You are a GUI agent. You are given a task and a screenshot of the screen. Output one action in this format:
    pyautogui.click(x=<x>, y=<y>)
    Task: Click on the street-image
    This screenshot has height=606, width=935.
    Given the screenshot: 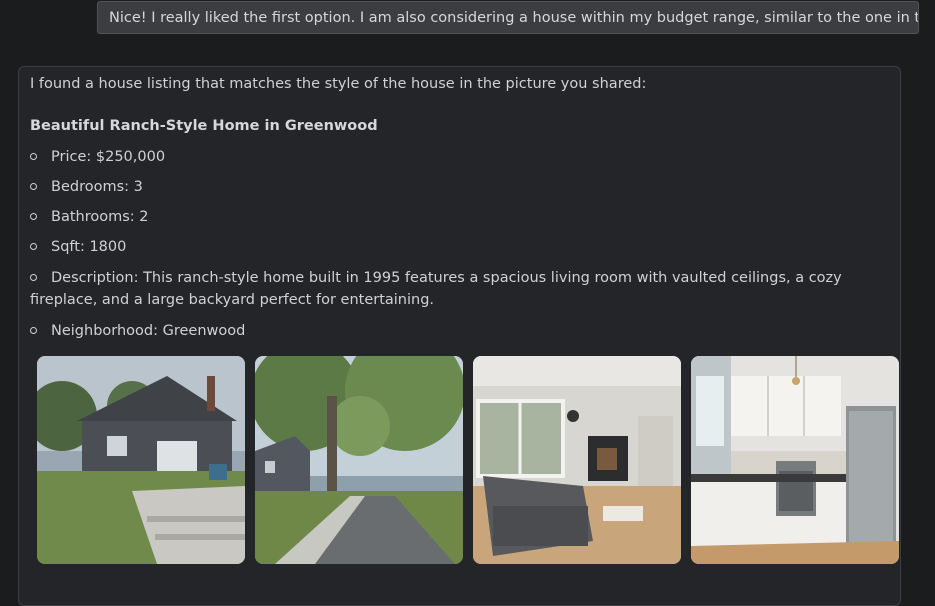 What is the action you would take?
    pyautogui.click(x=359, y=460)
    